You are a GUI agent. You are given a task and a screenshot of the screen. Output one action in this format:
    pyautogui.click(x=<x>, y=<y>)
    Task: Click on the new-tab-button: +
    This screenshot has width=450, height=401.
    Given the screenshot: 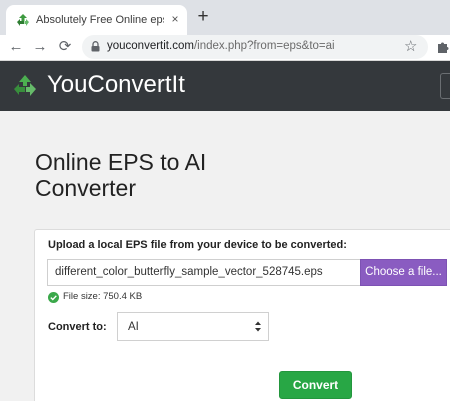 What is the action you would take?
    pyautogui.click(x=203, y=17)
    